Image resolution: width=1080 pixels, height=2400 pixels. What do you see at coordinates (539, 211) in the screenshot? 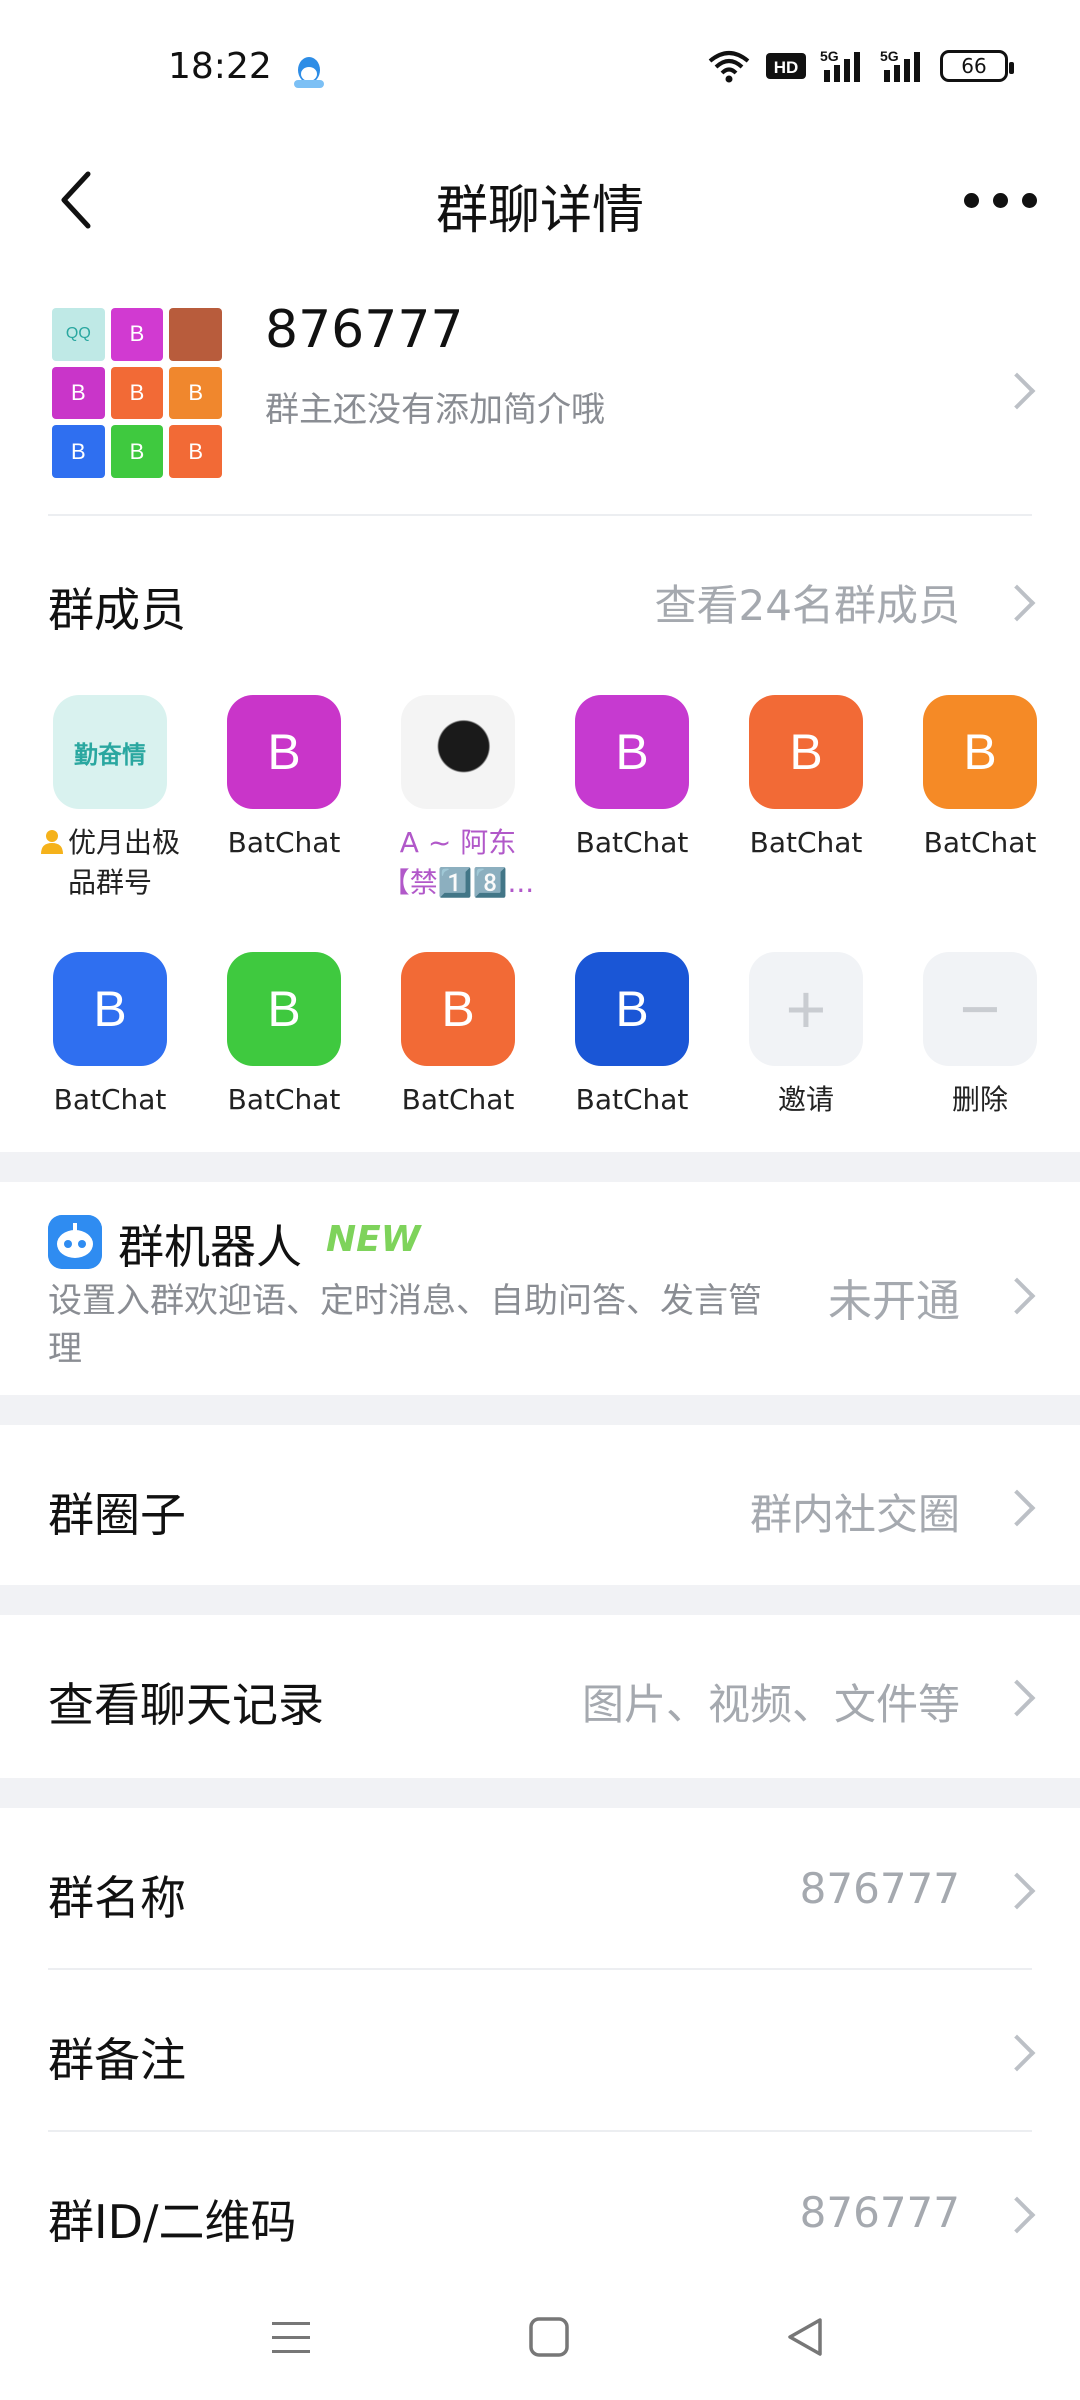
I see `page-title: 群聊详情` at bounding box center [539, 211].